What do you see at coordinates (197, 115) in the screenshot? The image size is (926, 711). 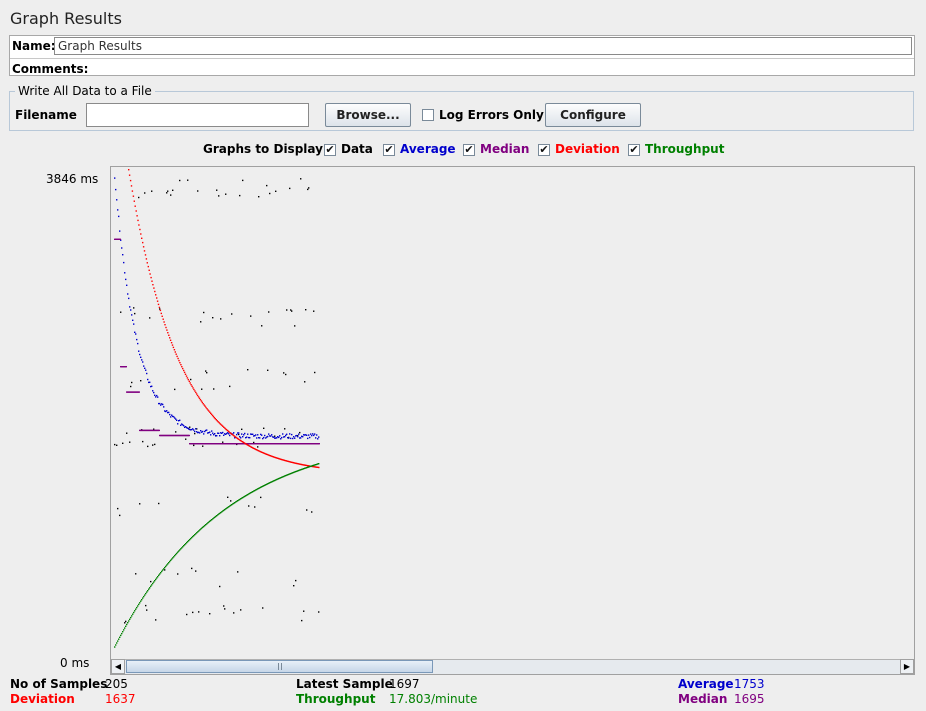 I see `filename-input` at bounding box center [197, 115].